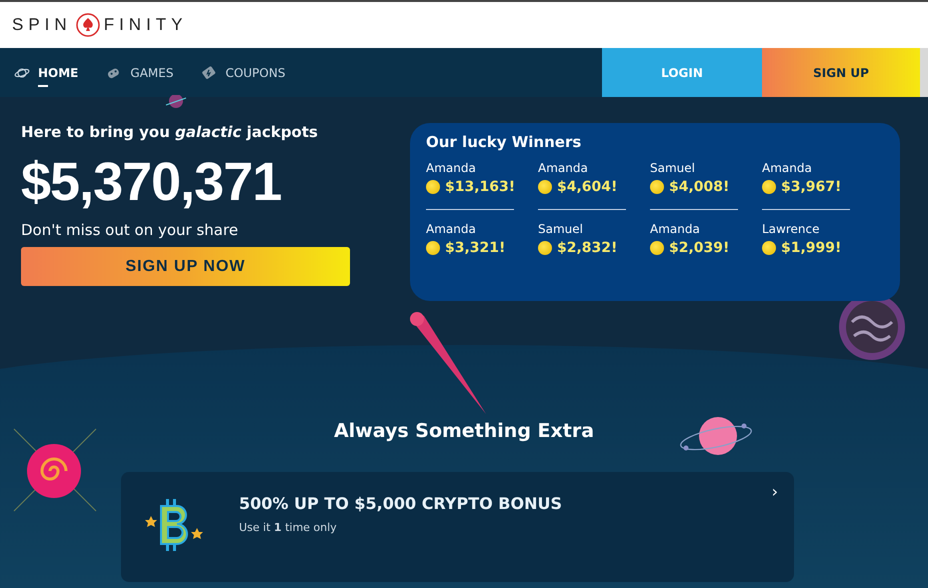  Describe the element at coordinates (42, 25) in the screenshot. I see `logo-text: SPIN` at that location.